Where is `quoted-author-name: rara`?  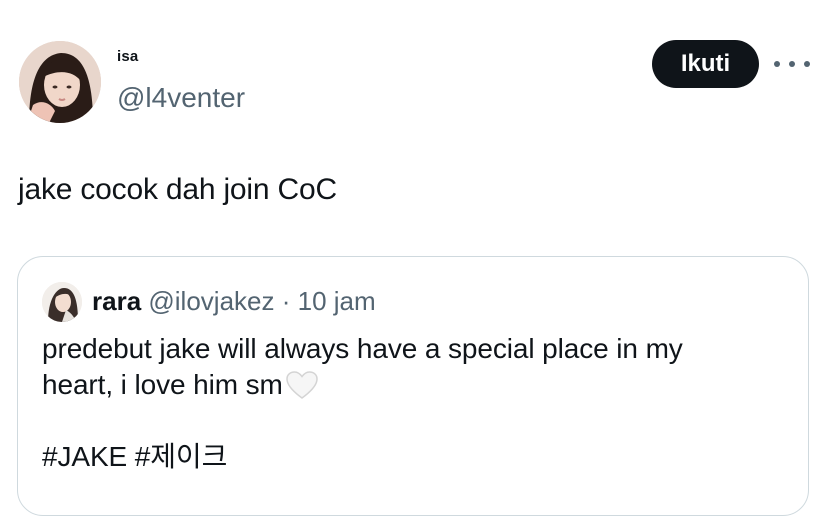
quoted-author-name: rara is located at coordinates (116, 301).